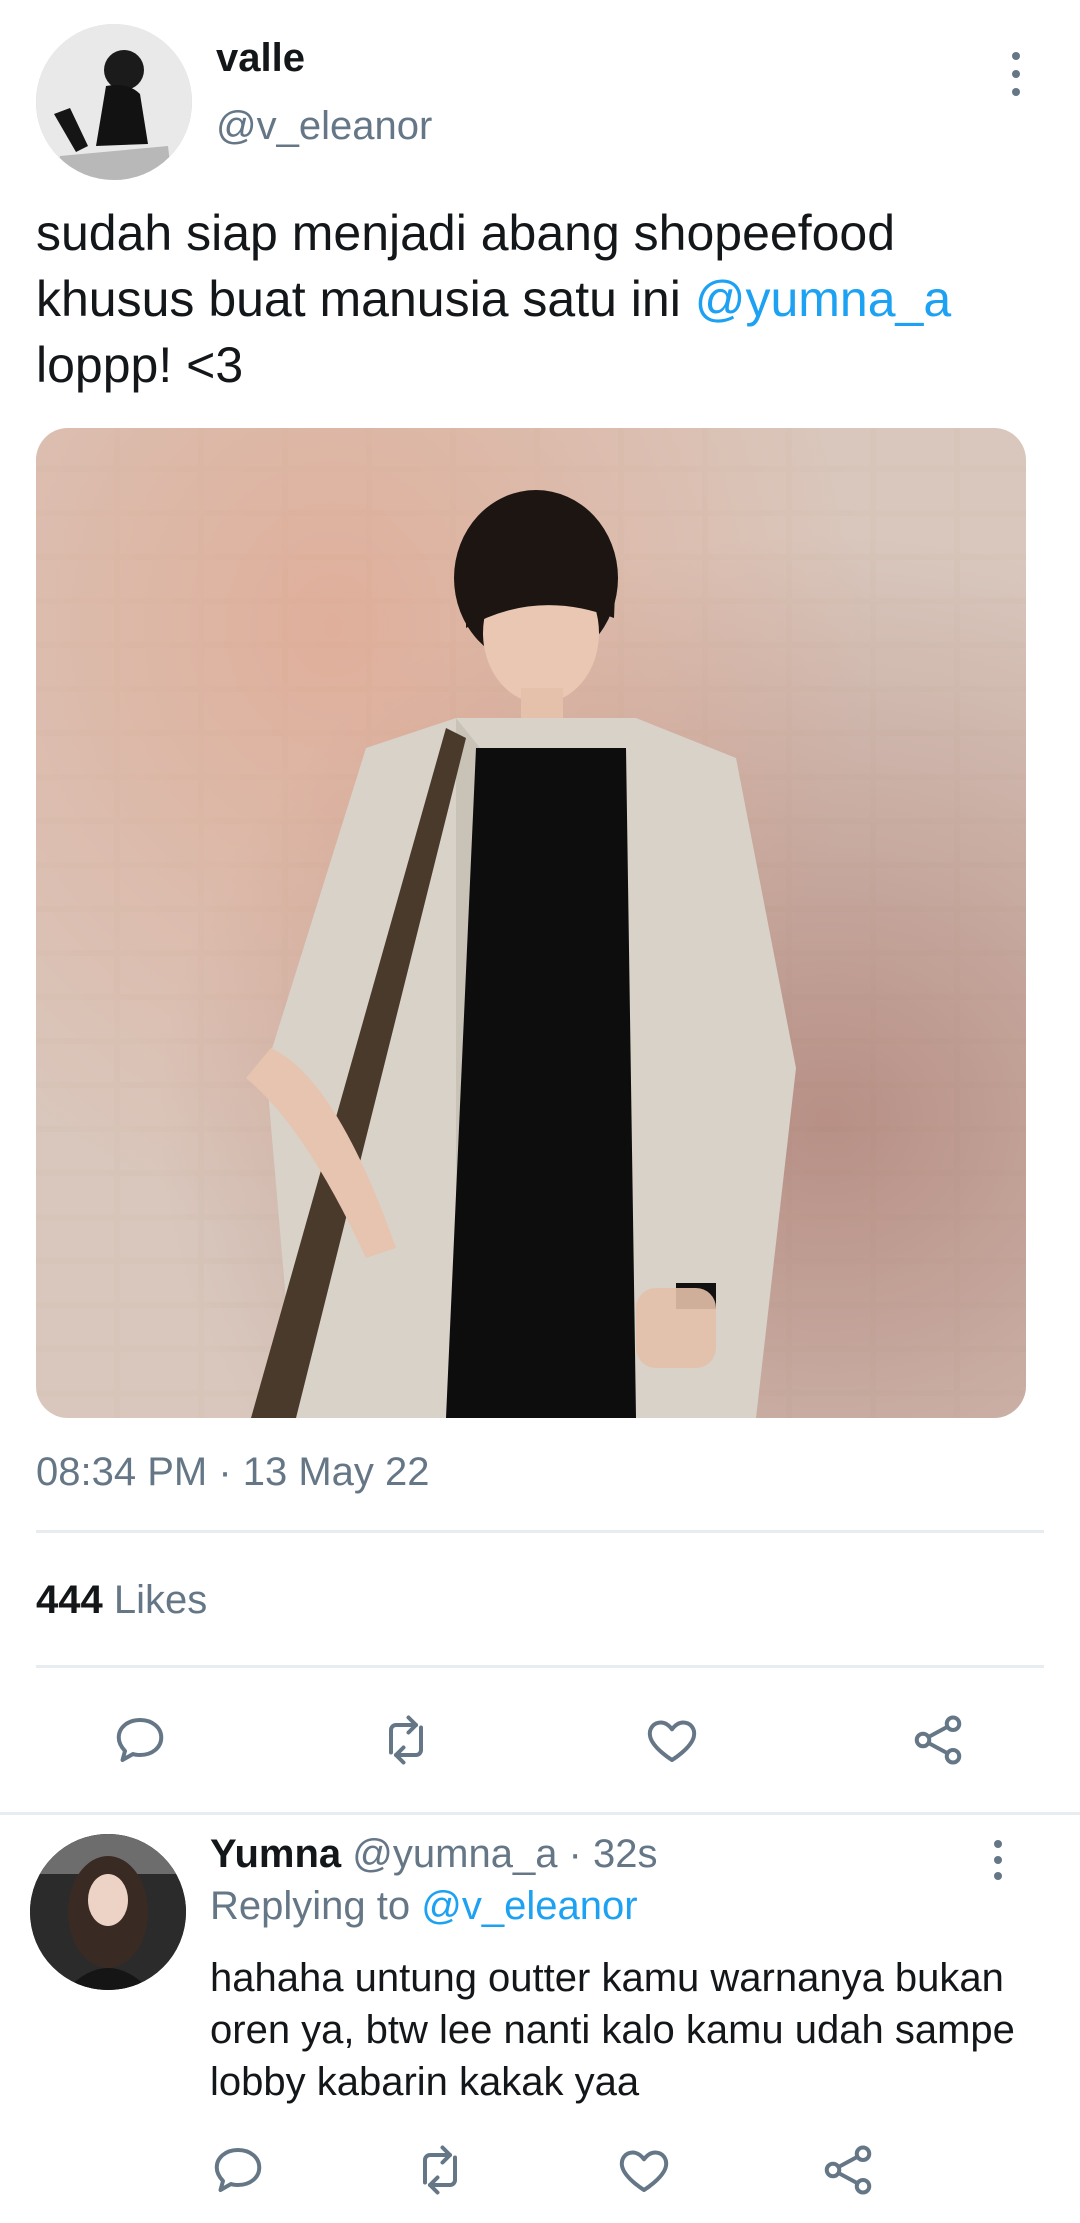 The image size is (1080, 2223). Describe the element at coordinates (260, 58) in the screenshot. I see `author-name: valle` at that location.